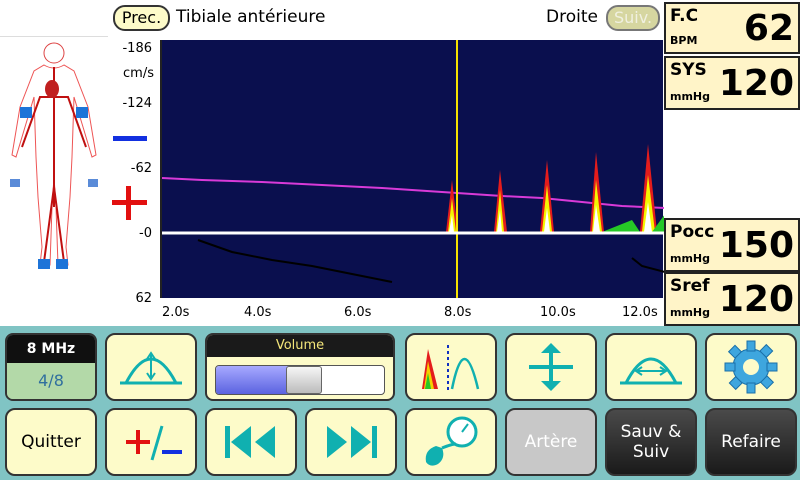  Describe the element at coordinates (640, 312) in the screenshot. I see `x-tick: 12.0s` at that location.